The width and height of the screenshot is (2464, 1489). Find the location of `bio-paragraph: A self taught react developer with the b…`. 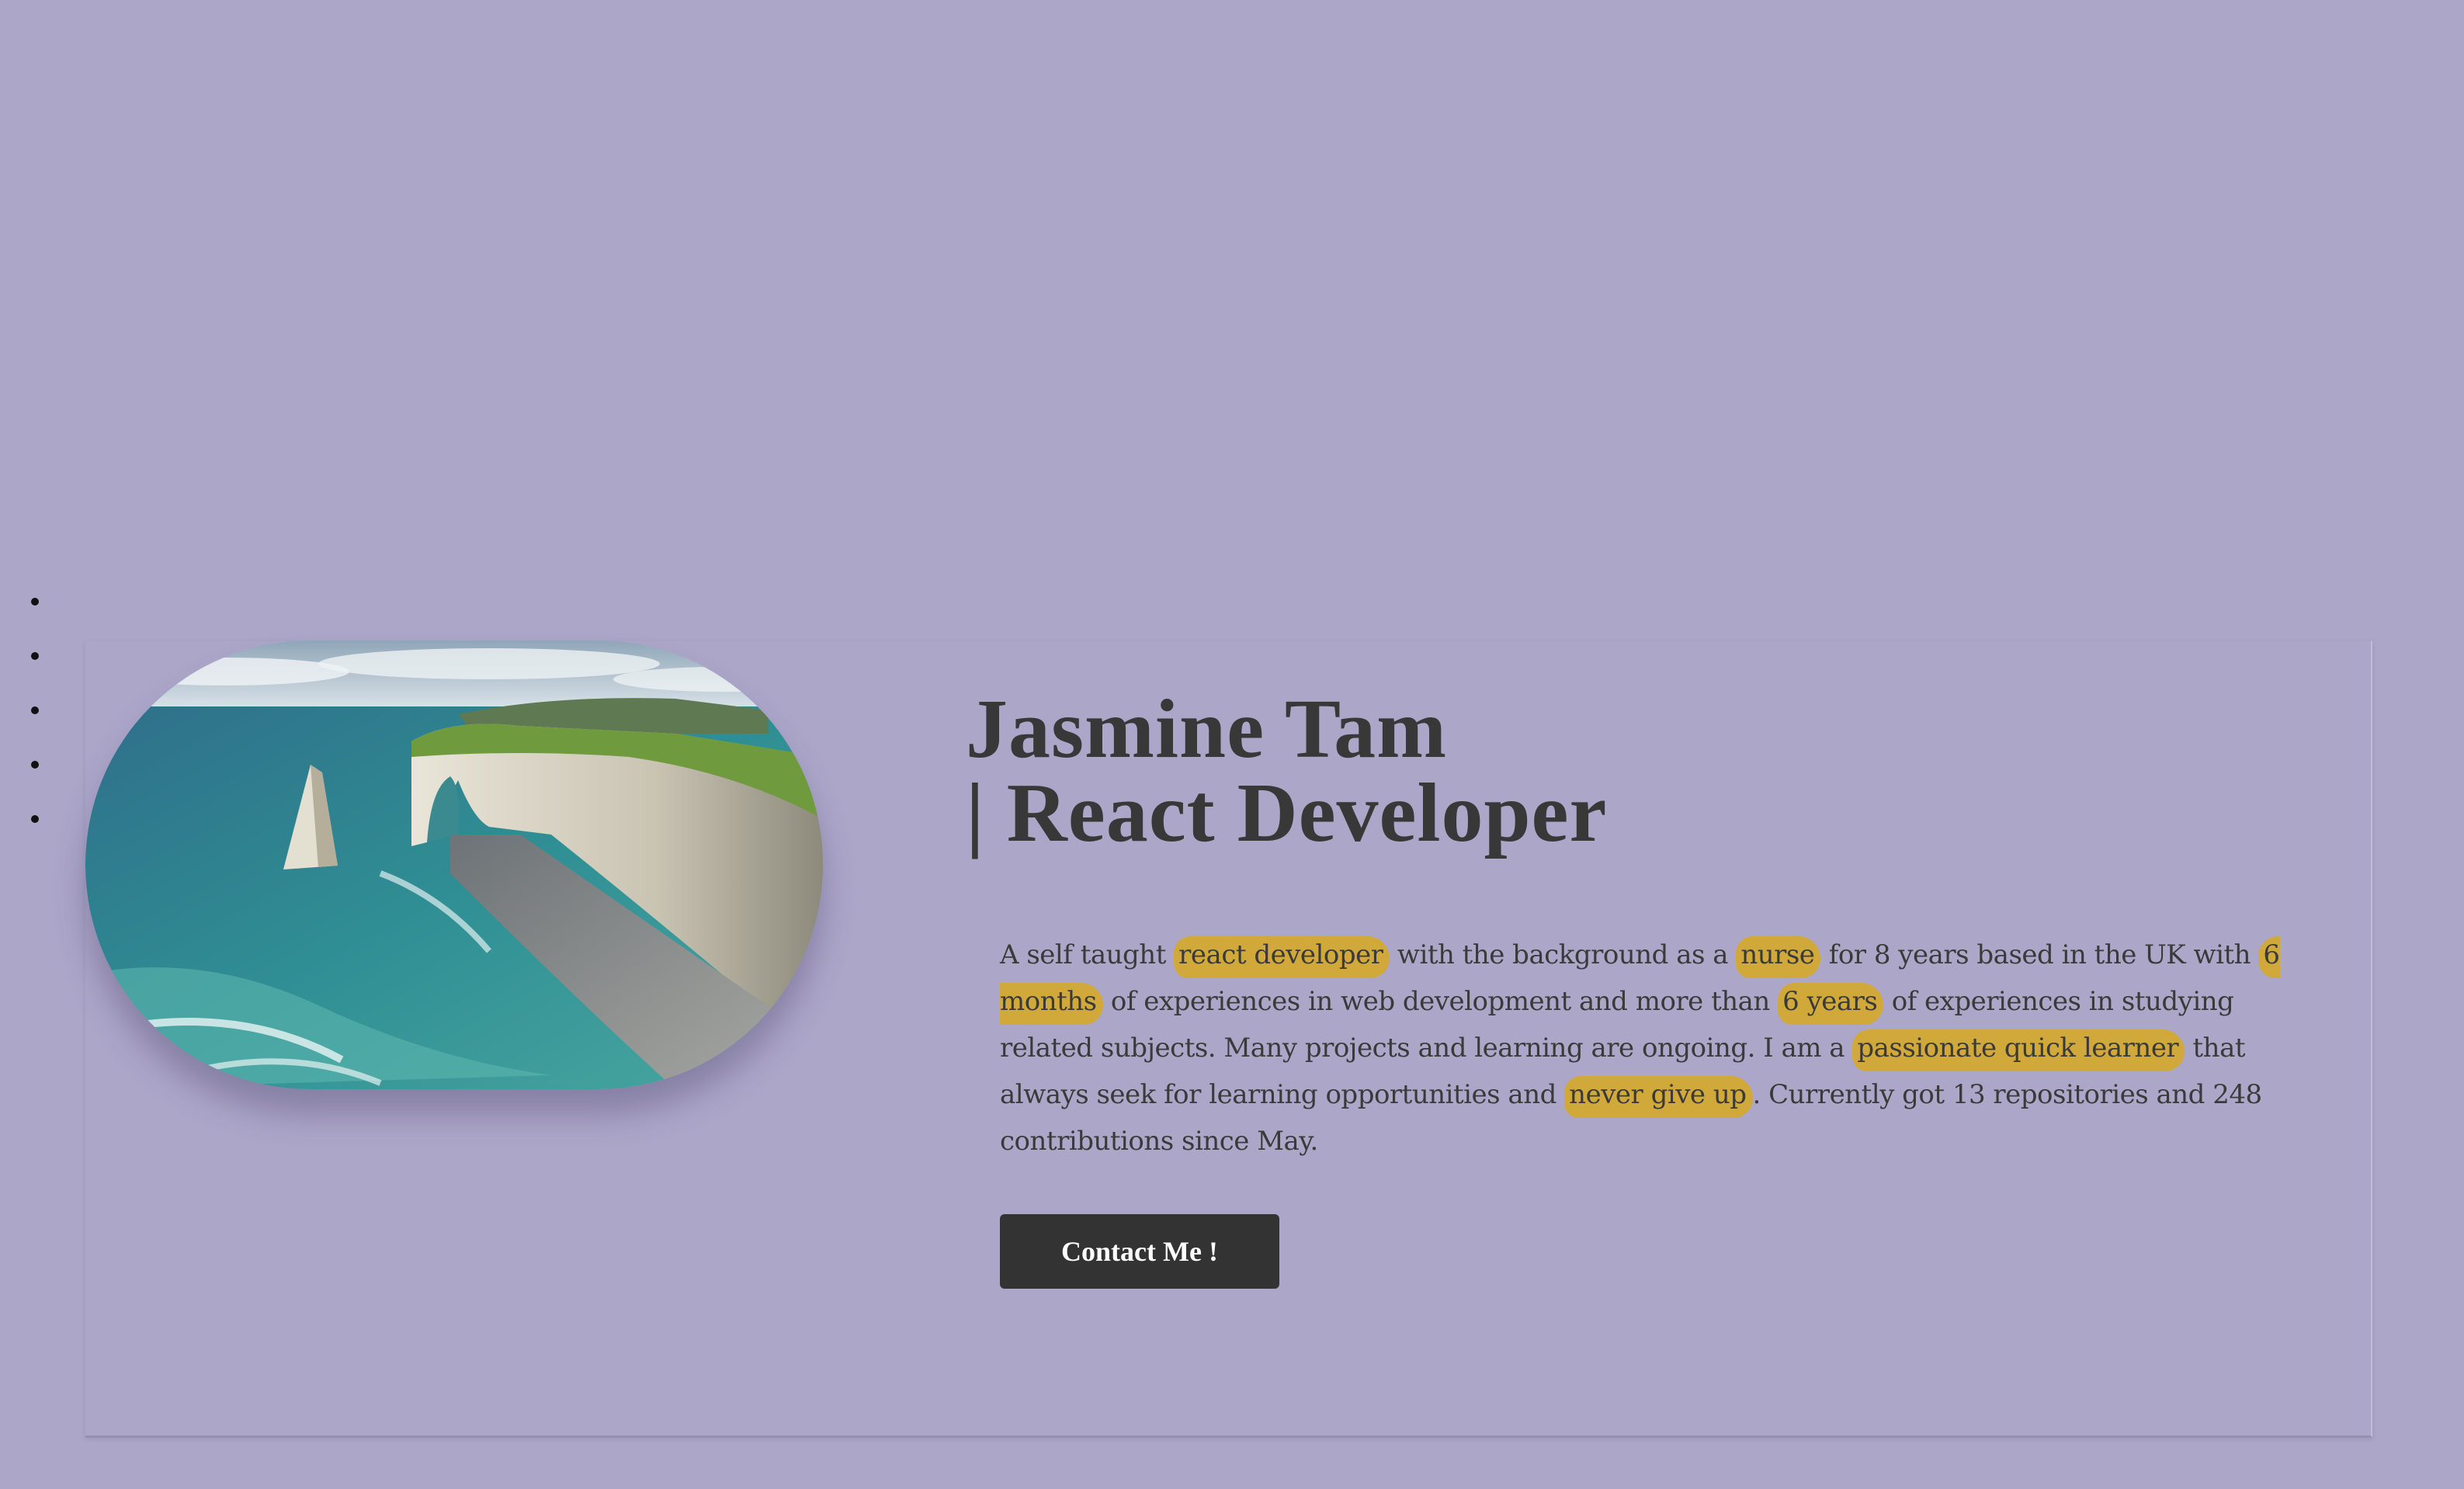

bio-paragraph: A self taught react developer with the b… is located at coordinates (1660, 1048).